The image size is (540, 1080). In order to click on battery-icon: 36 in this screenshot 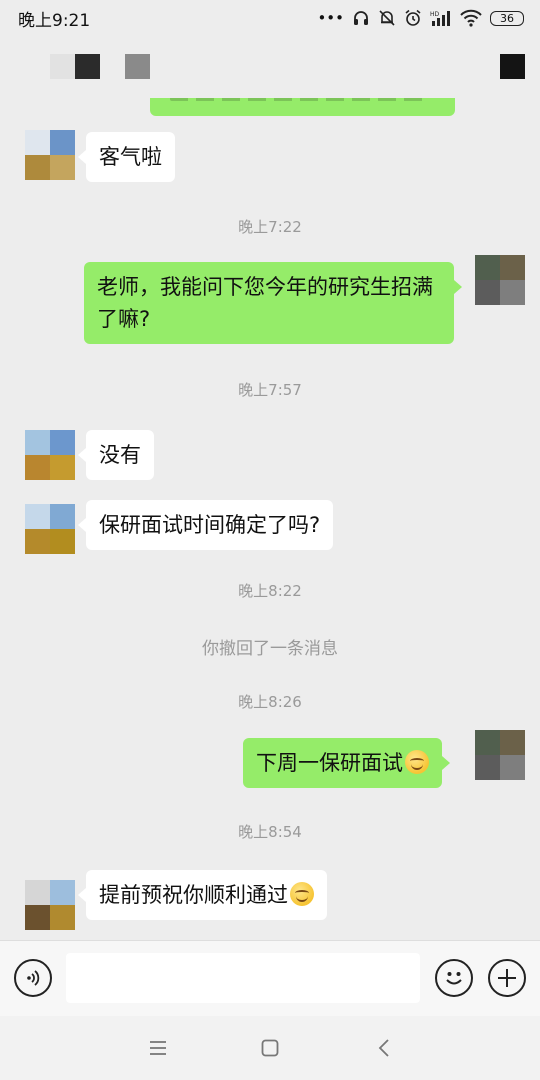, I will do `click(507, 18)`.